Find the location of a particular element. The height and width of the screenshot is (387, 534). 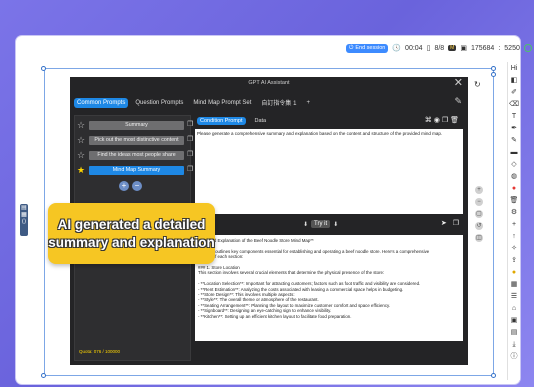

layer-icon: ▦ is located at coordinates (24, 215).